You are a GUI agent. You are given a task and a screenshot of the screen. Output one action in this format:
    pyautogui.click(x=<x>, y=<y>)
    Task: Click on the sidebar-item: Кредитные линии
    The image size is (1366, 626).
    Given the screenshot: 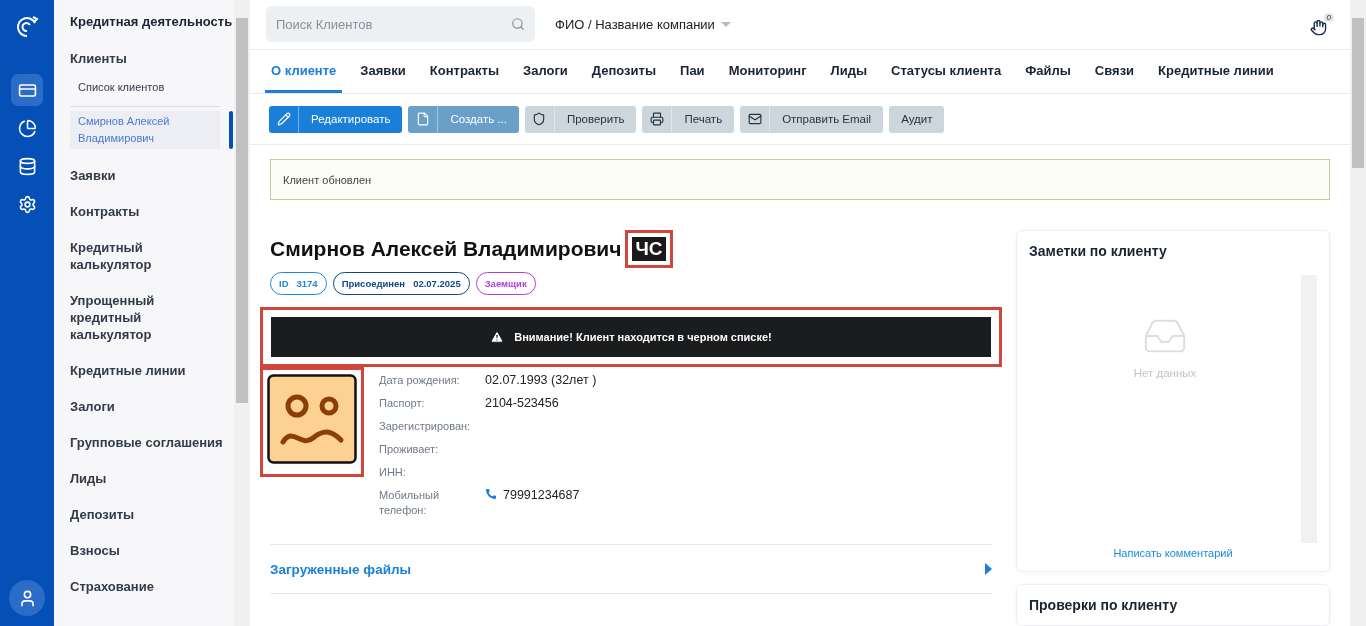 What is the action you would take?
    pyautogui.click(x=152, y=370)
    